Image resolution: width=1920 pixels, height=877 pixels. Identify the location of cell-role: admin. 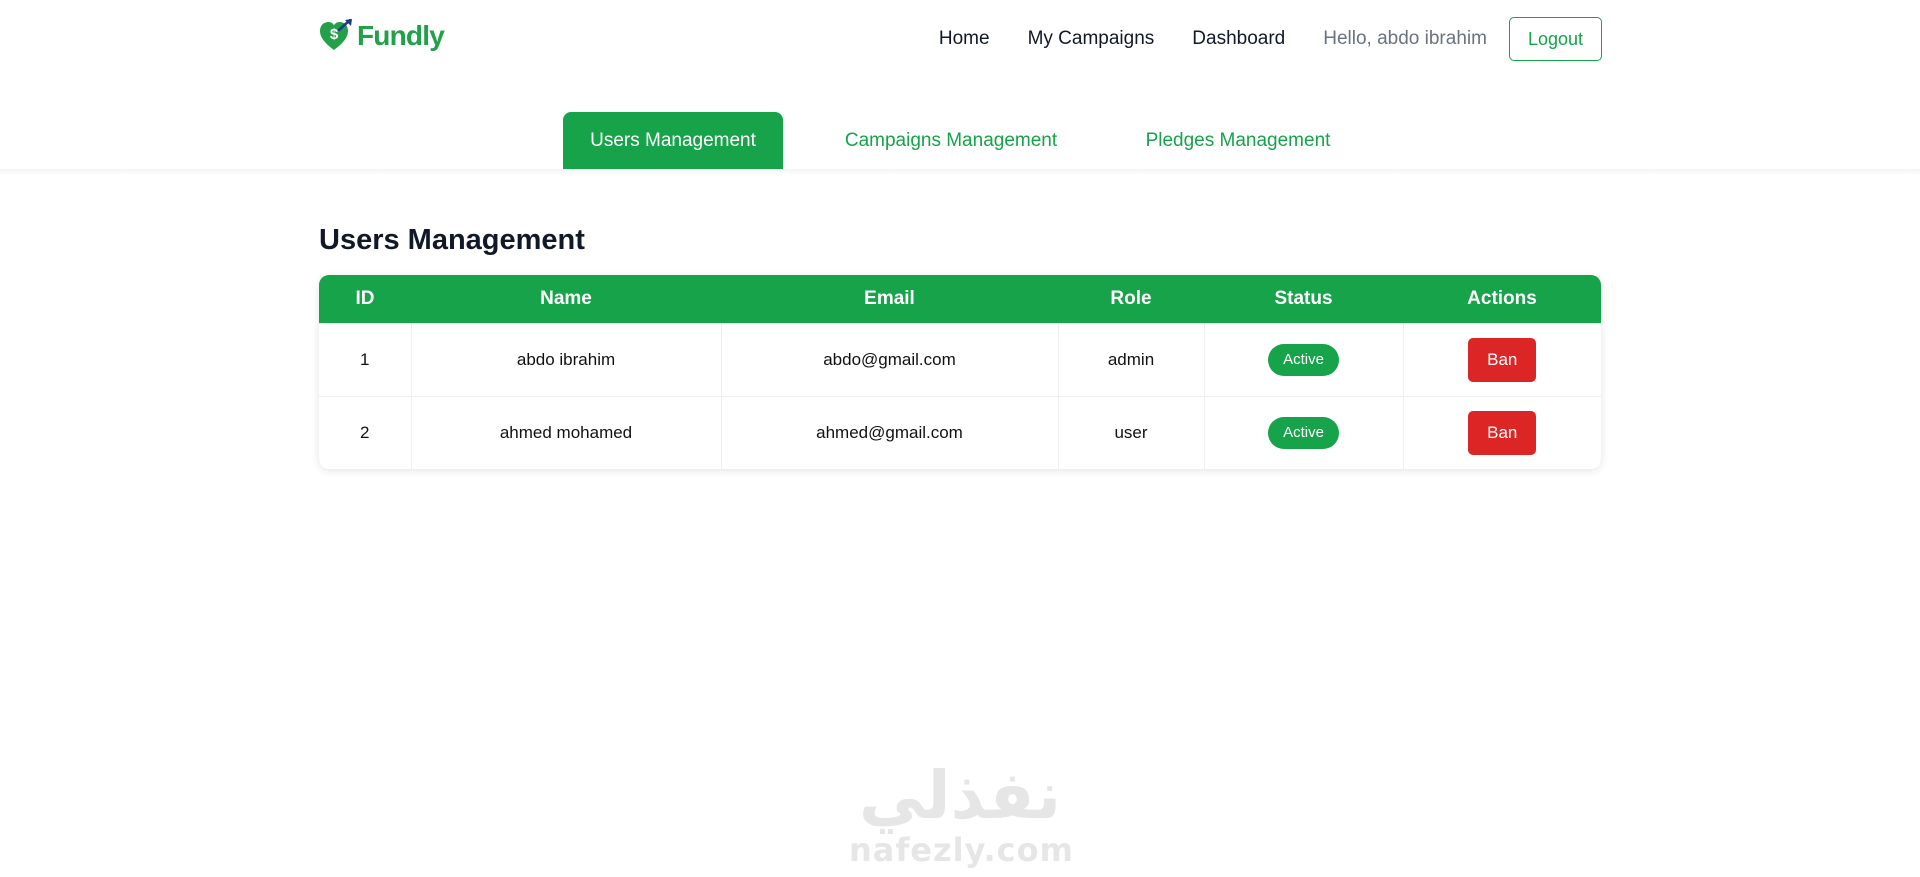
(1131, 359).